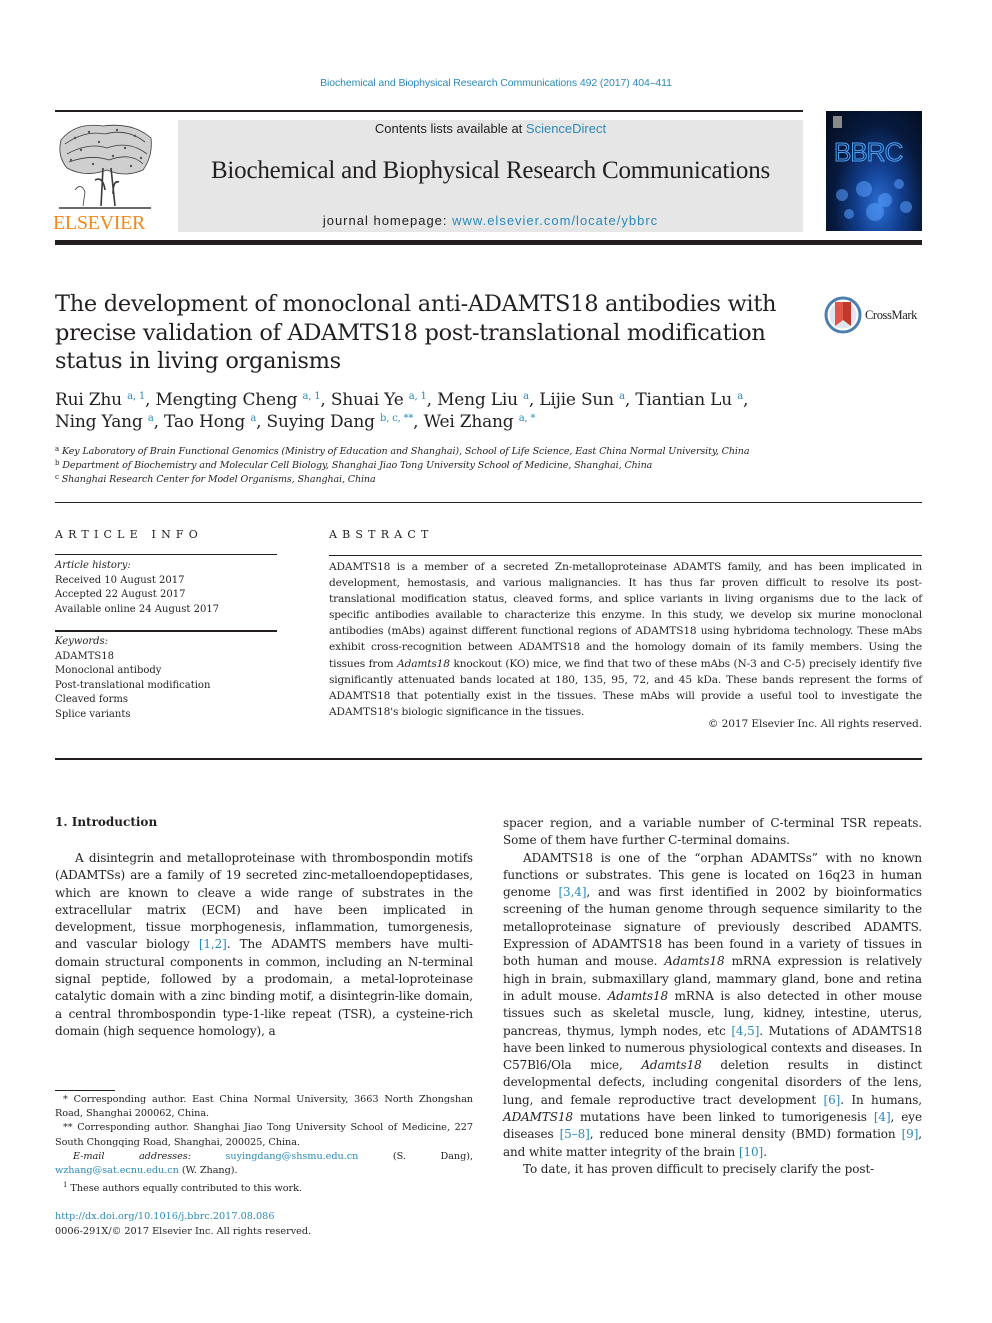  Describe the element at coordinates (745, 1031) in the screenshot. I see `citation-link: [4,5]` at that location.